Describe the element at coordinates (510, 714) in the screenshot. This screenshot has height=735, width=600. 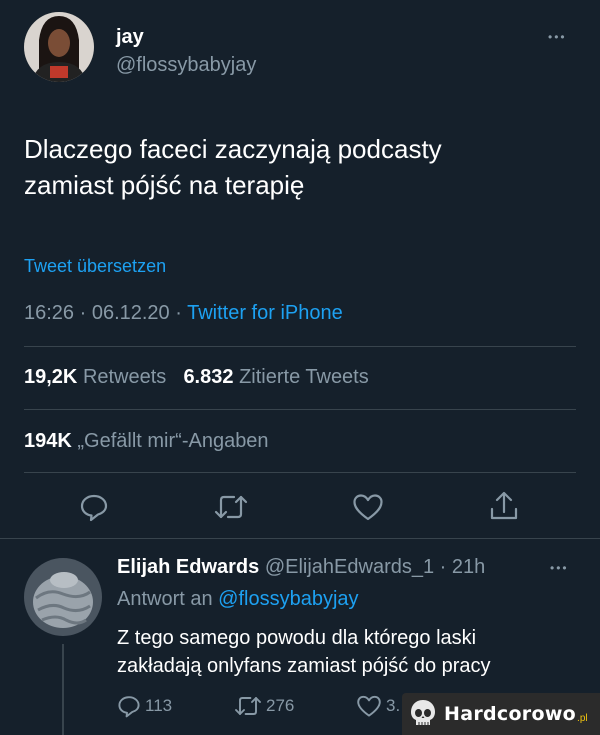
I see `watermark-text: Hardcorowo` at that location.